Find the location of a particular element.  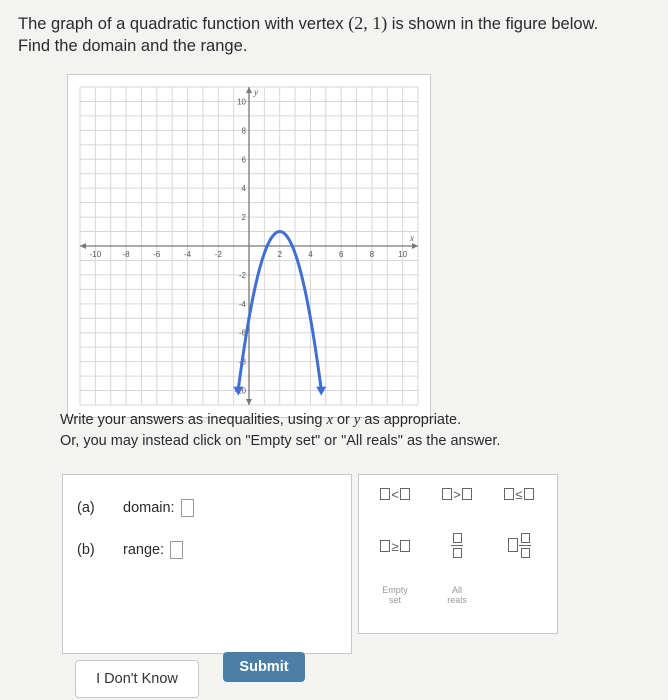

x-tick-label: -6 is located at coordinates (157, 254).